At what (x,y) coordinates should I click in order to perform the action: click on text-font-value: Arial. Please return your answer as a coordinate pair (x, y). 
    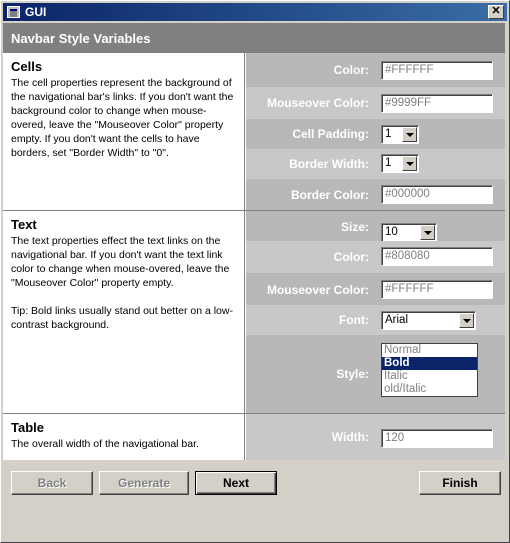
    Looking at the image, I should click on (397, 320).